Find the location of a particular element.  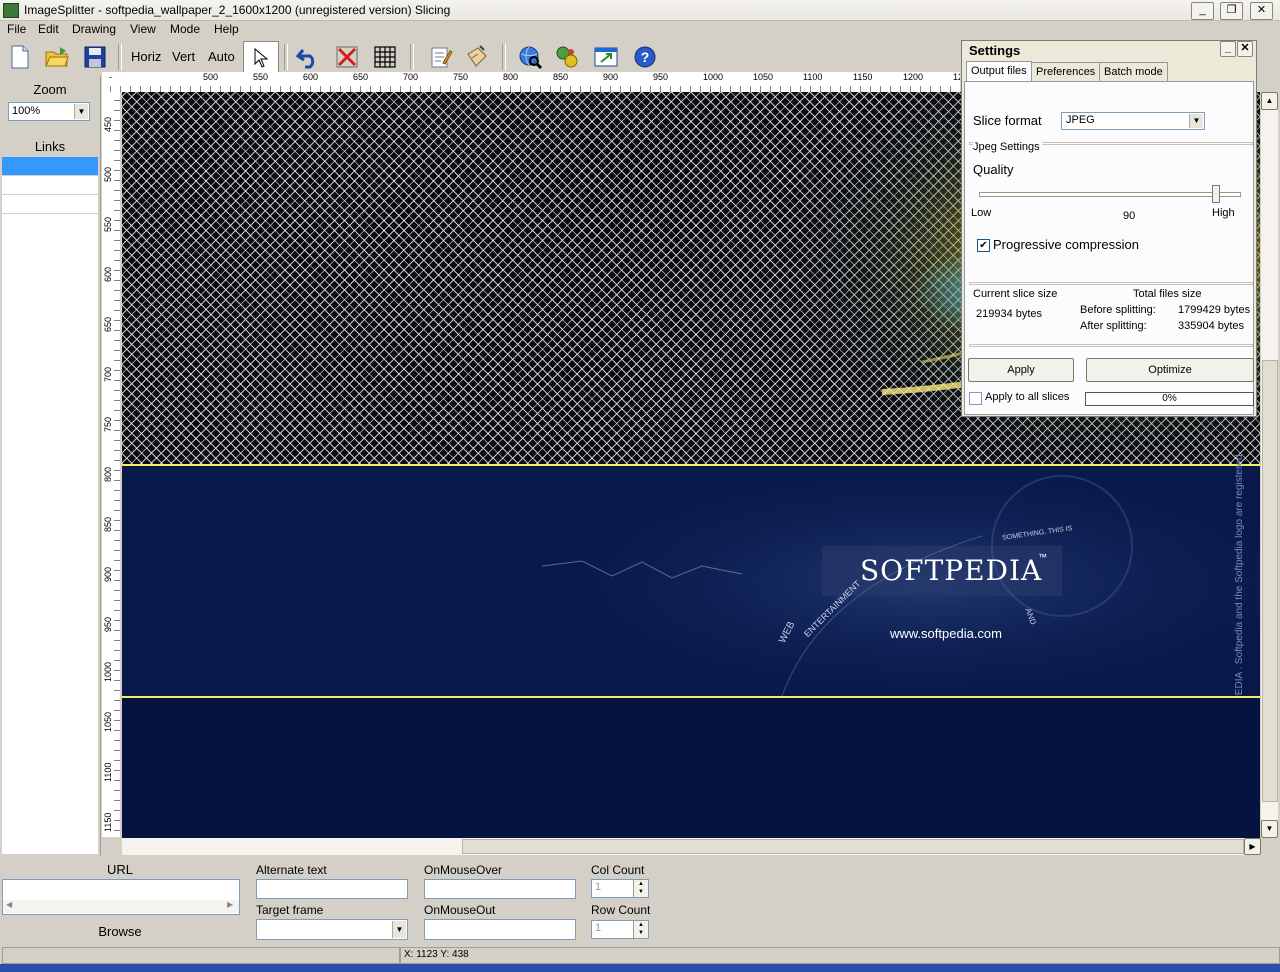

vertical-scrollbar: ▲ ▼ is located at coordinates (1269, 465).